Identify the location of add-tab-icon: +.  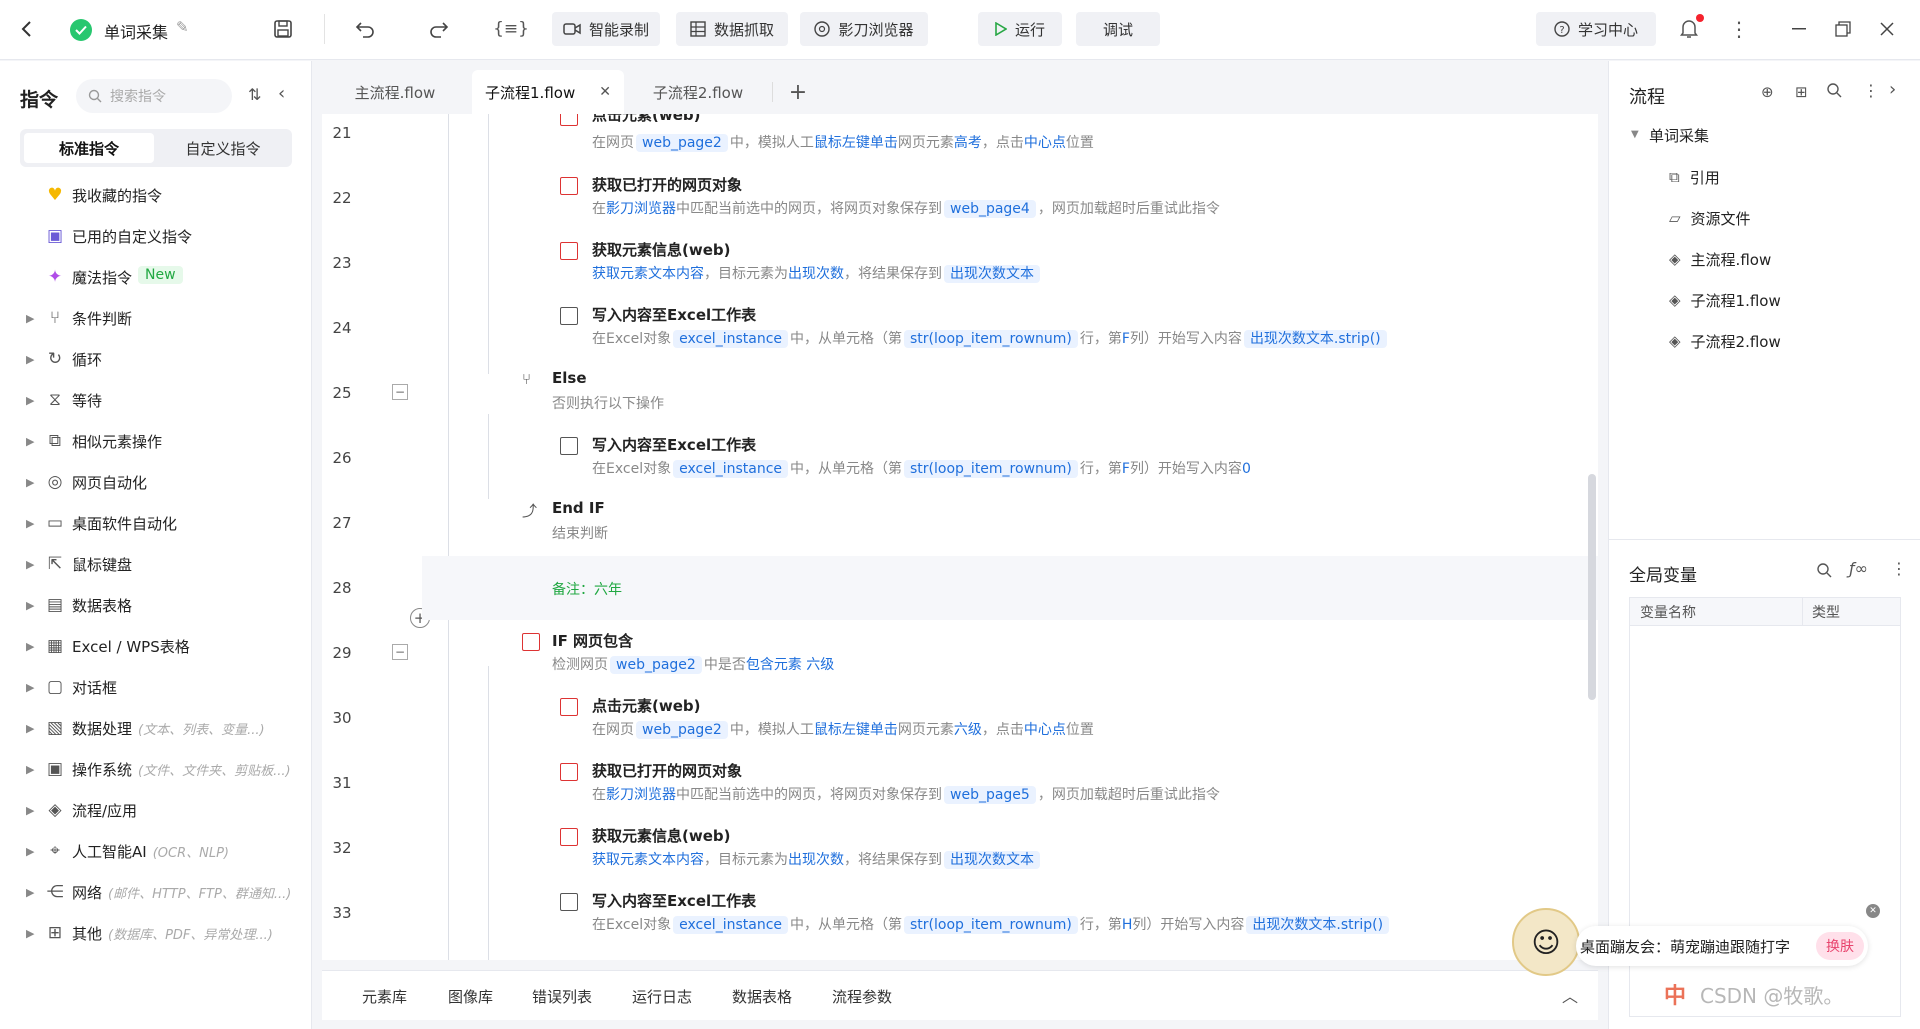
(798, 92).